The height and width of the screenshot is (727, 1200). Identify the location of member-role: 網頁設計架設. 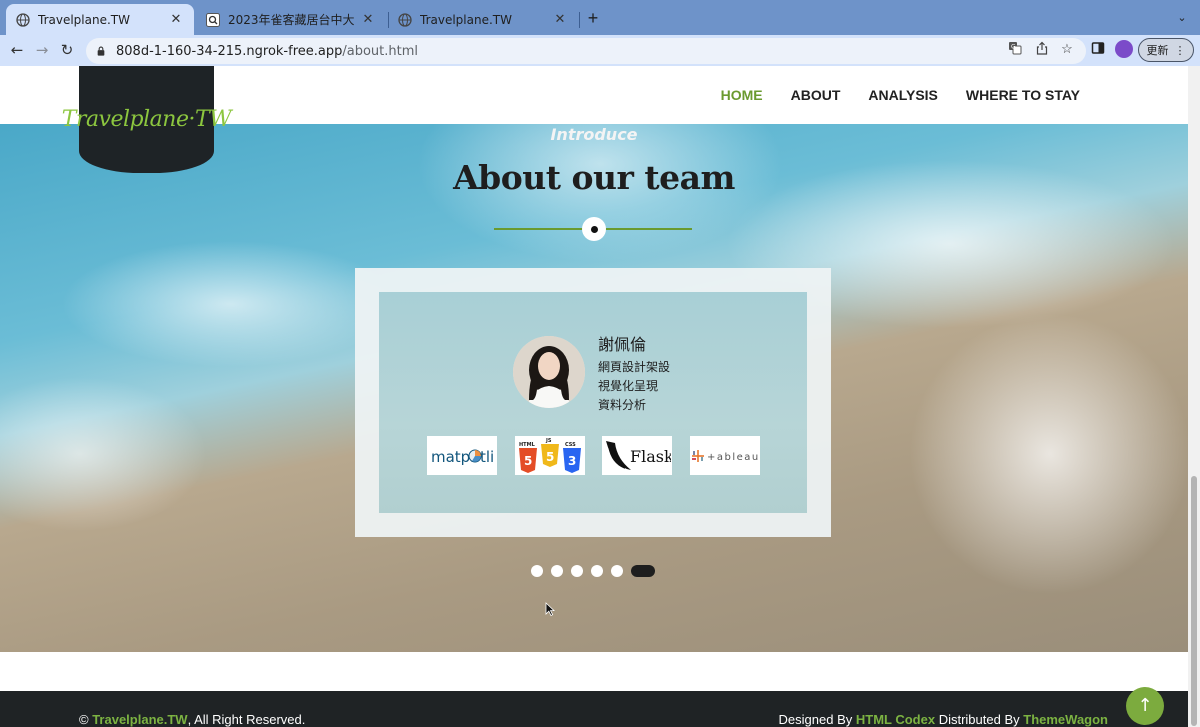
(634, 367).